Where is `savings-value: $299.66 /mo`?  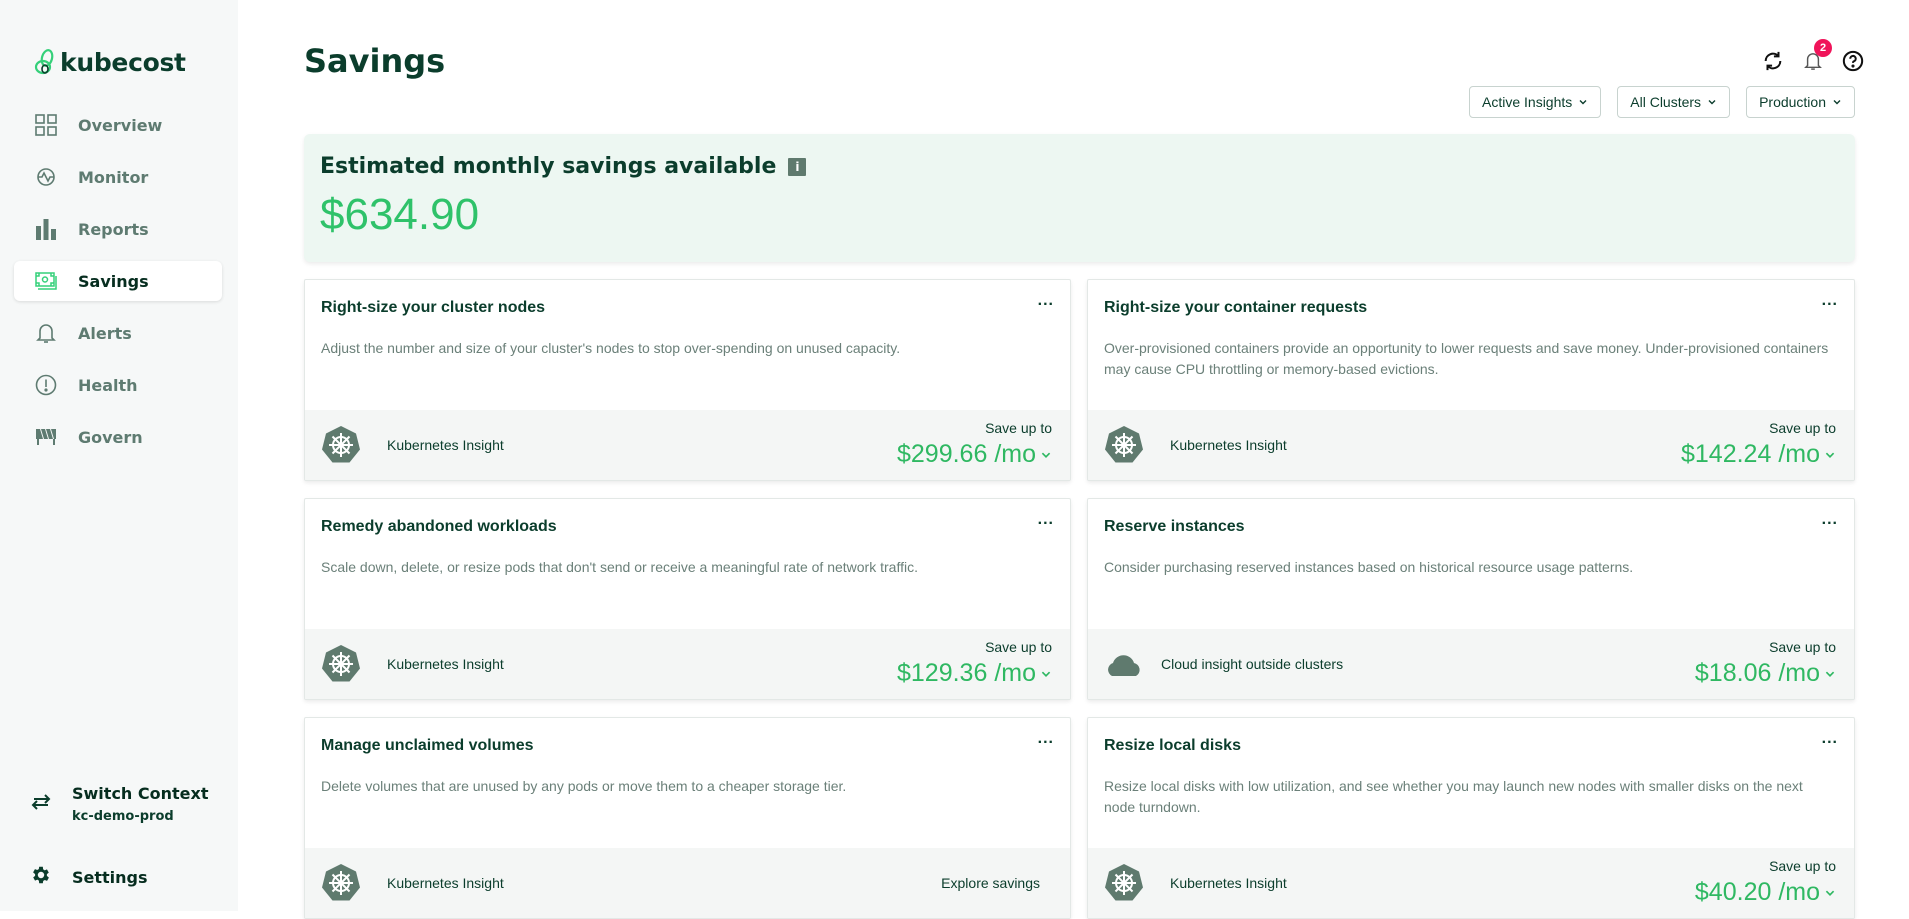 savings-value: $299.66 /mo is located at coordinates (966, 454).